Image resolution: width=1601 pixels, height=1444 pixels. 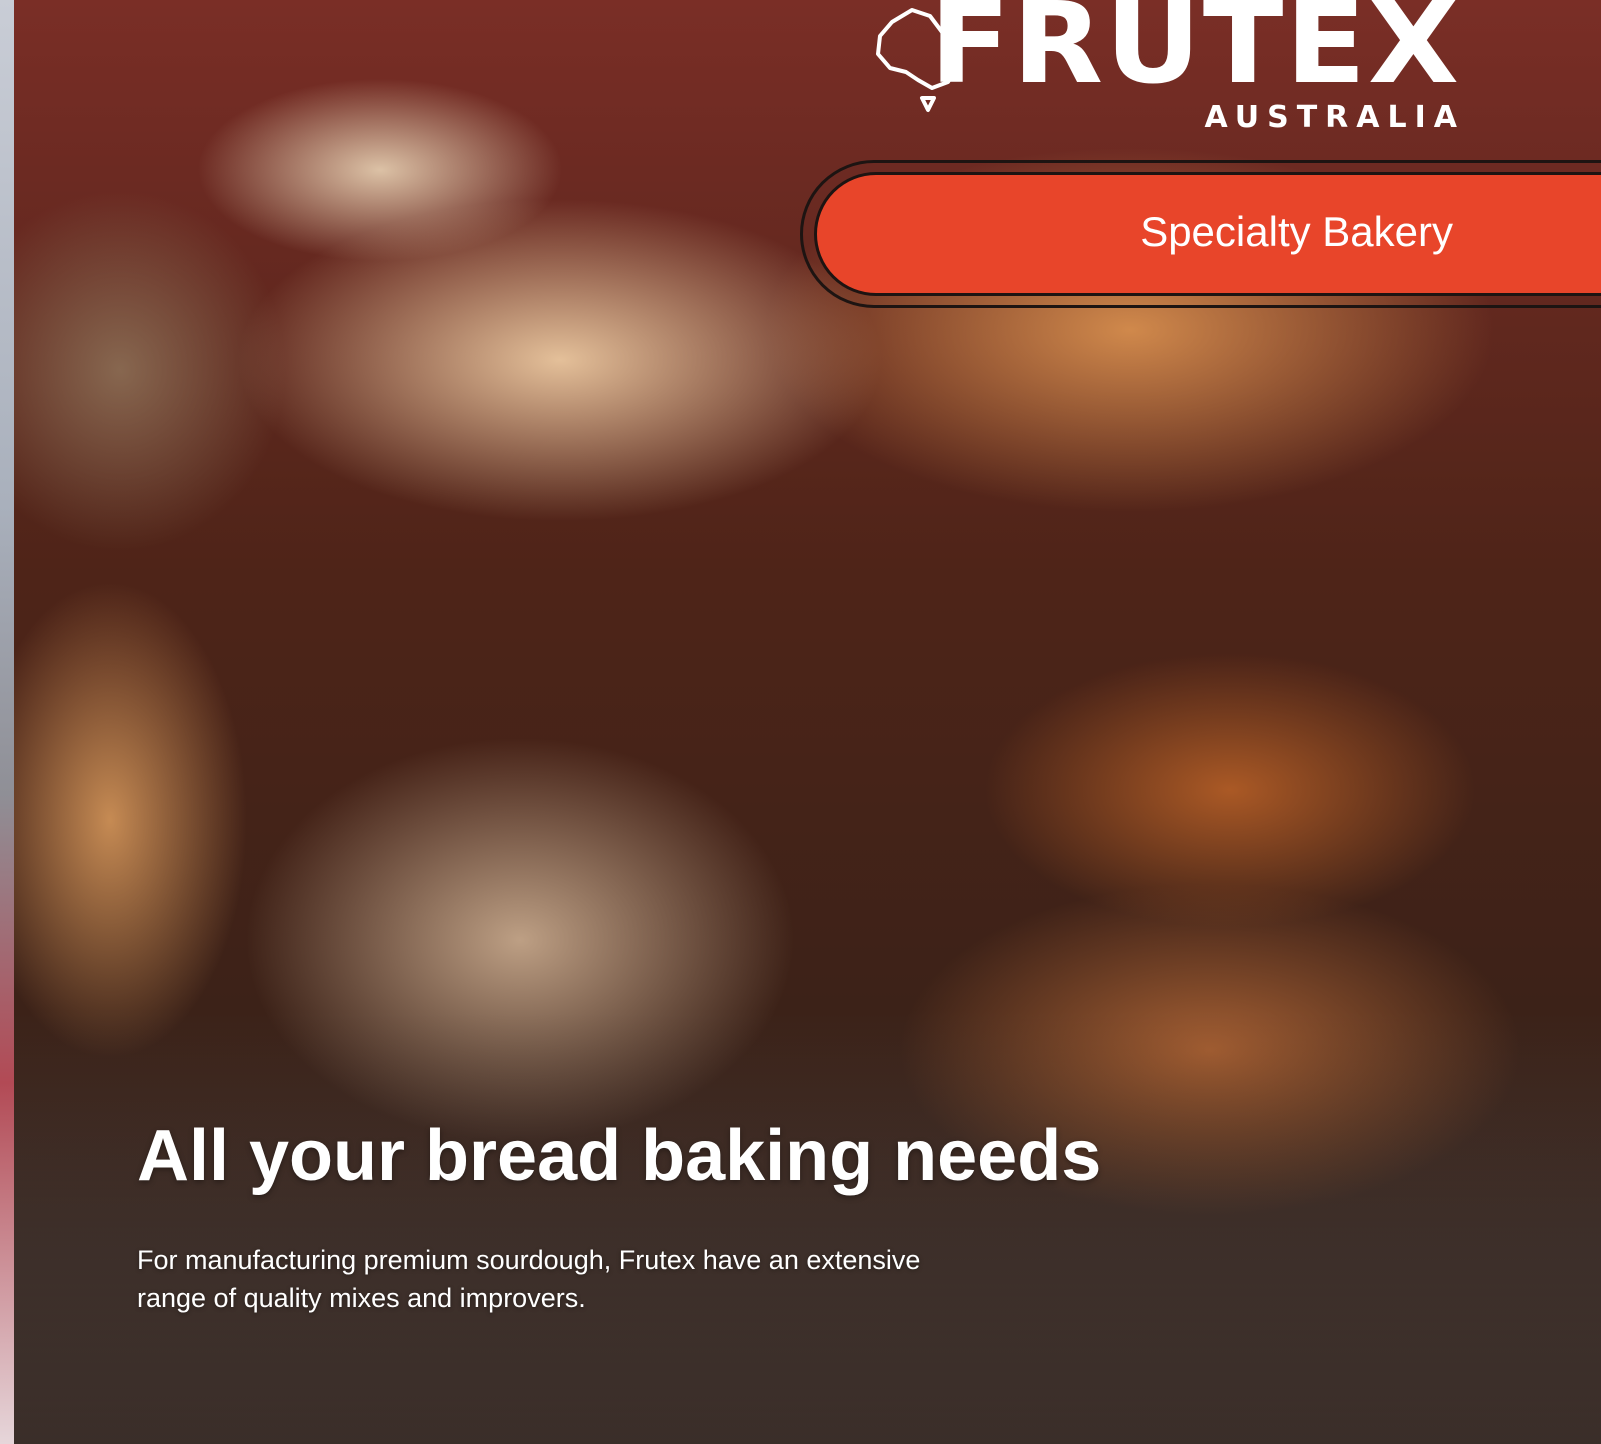 I want to click on category-pill: Specialty Bakery, so click(x=1207, y=234).